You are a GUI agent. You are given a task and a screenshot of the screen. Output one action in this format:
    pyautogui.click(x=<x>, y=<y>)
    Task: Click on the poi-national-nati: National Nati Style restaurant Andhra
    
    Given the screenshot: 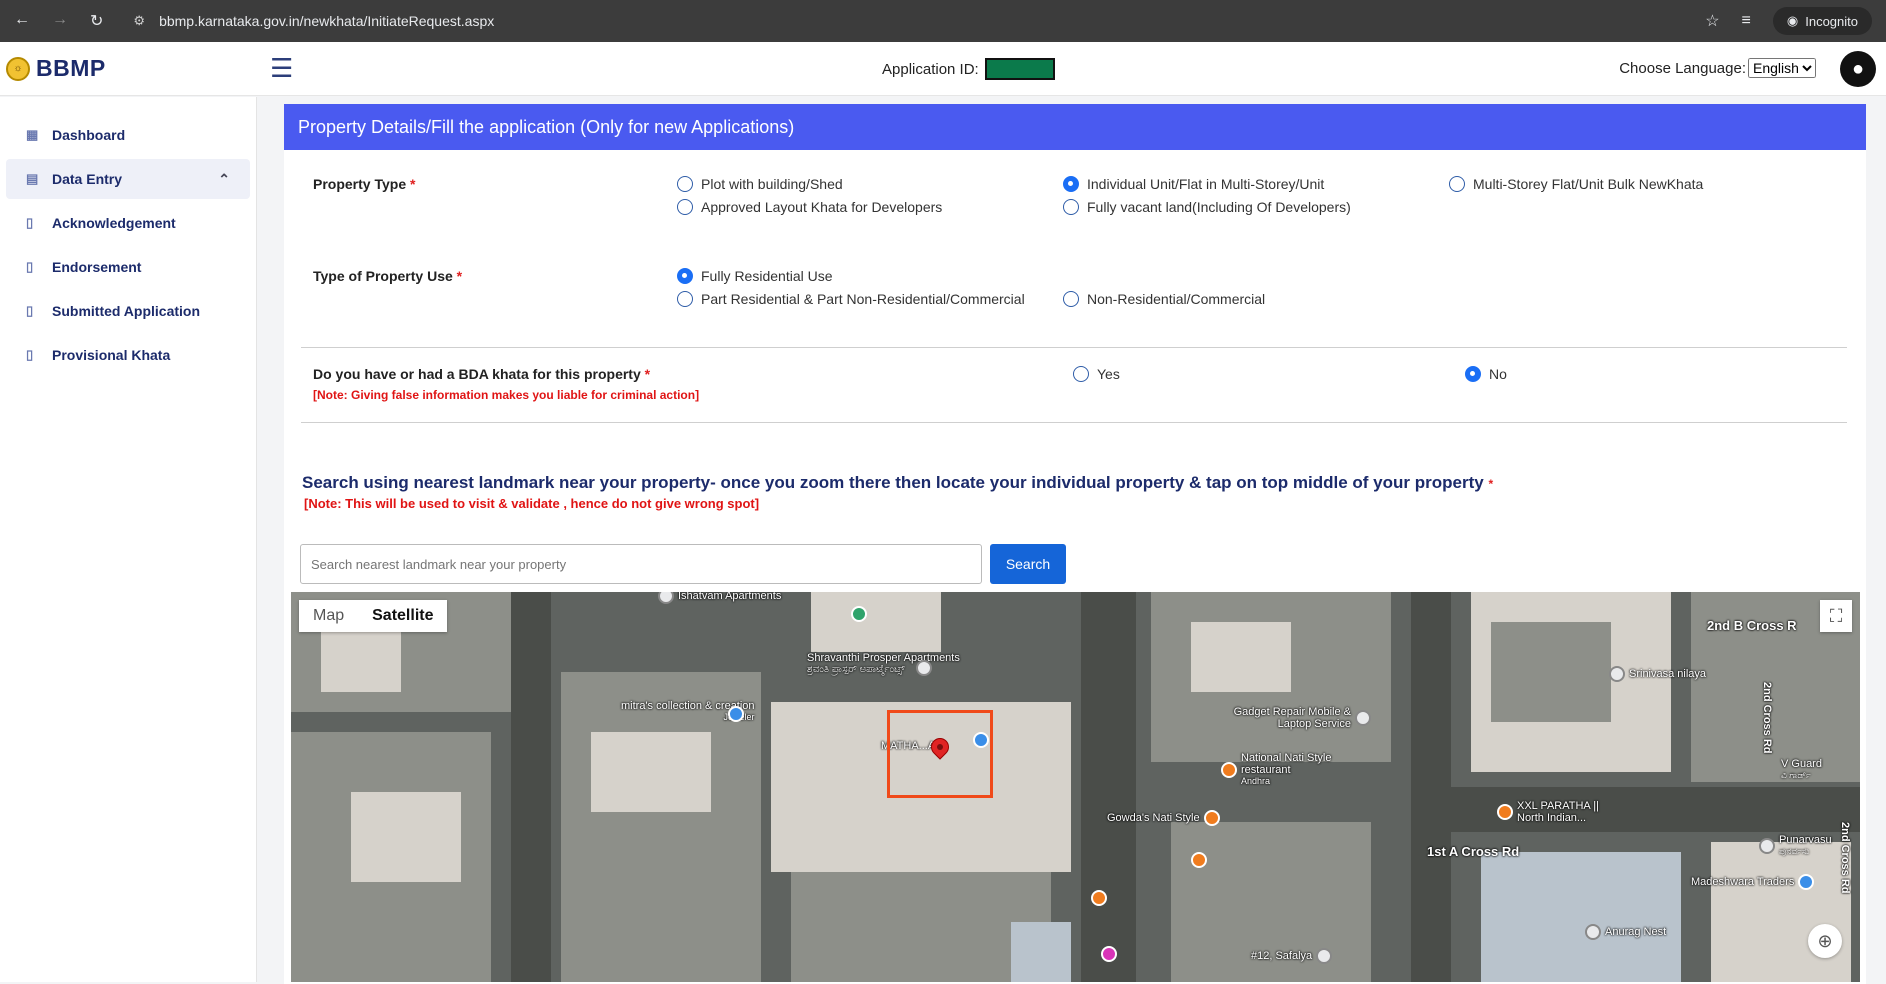 What is the action you would take?
    pyautogui.click(x=1296, y=769)
    